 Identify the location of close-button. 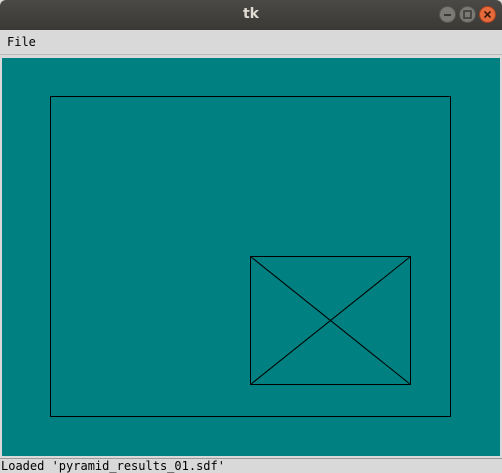
(487, 14).